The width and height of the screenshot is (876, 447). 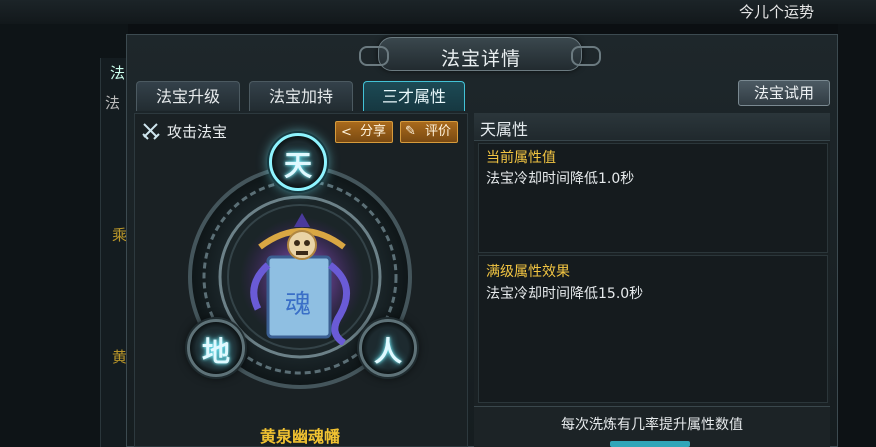 I want to click on heaven-char: 天, so click(x=297, y=165).